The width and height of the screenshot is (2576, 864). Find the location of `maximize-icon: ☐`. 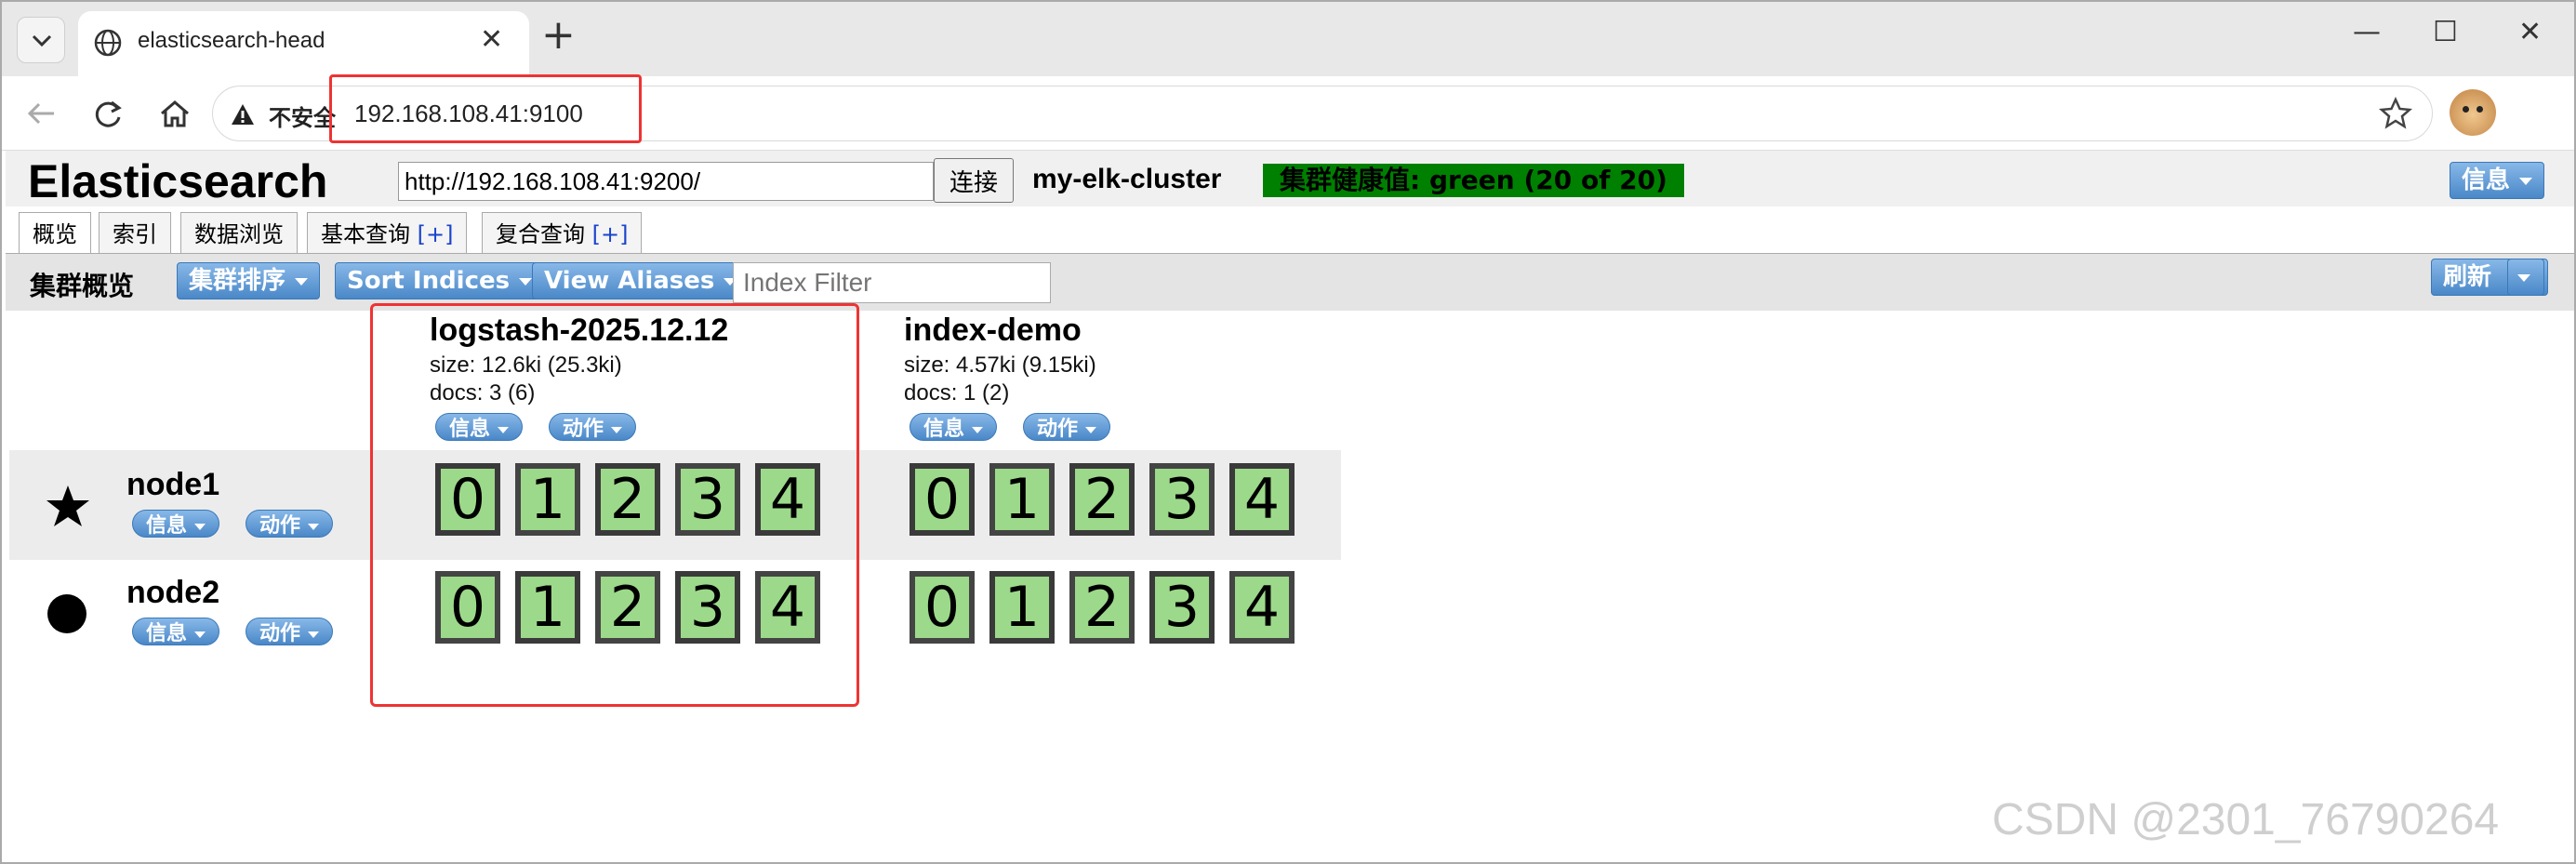

maximize-icon: ☐ is located at coordinates (2445, 33).